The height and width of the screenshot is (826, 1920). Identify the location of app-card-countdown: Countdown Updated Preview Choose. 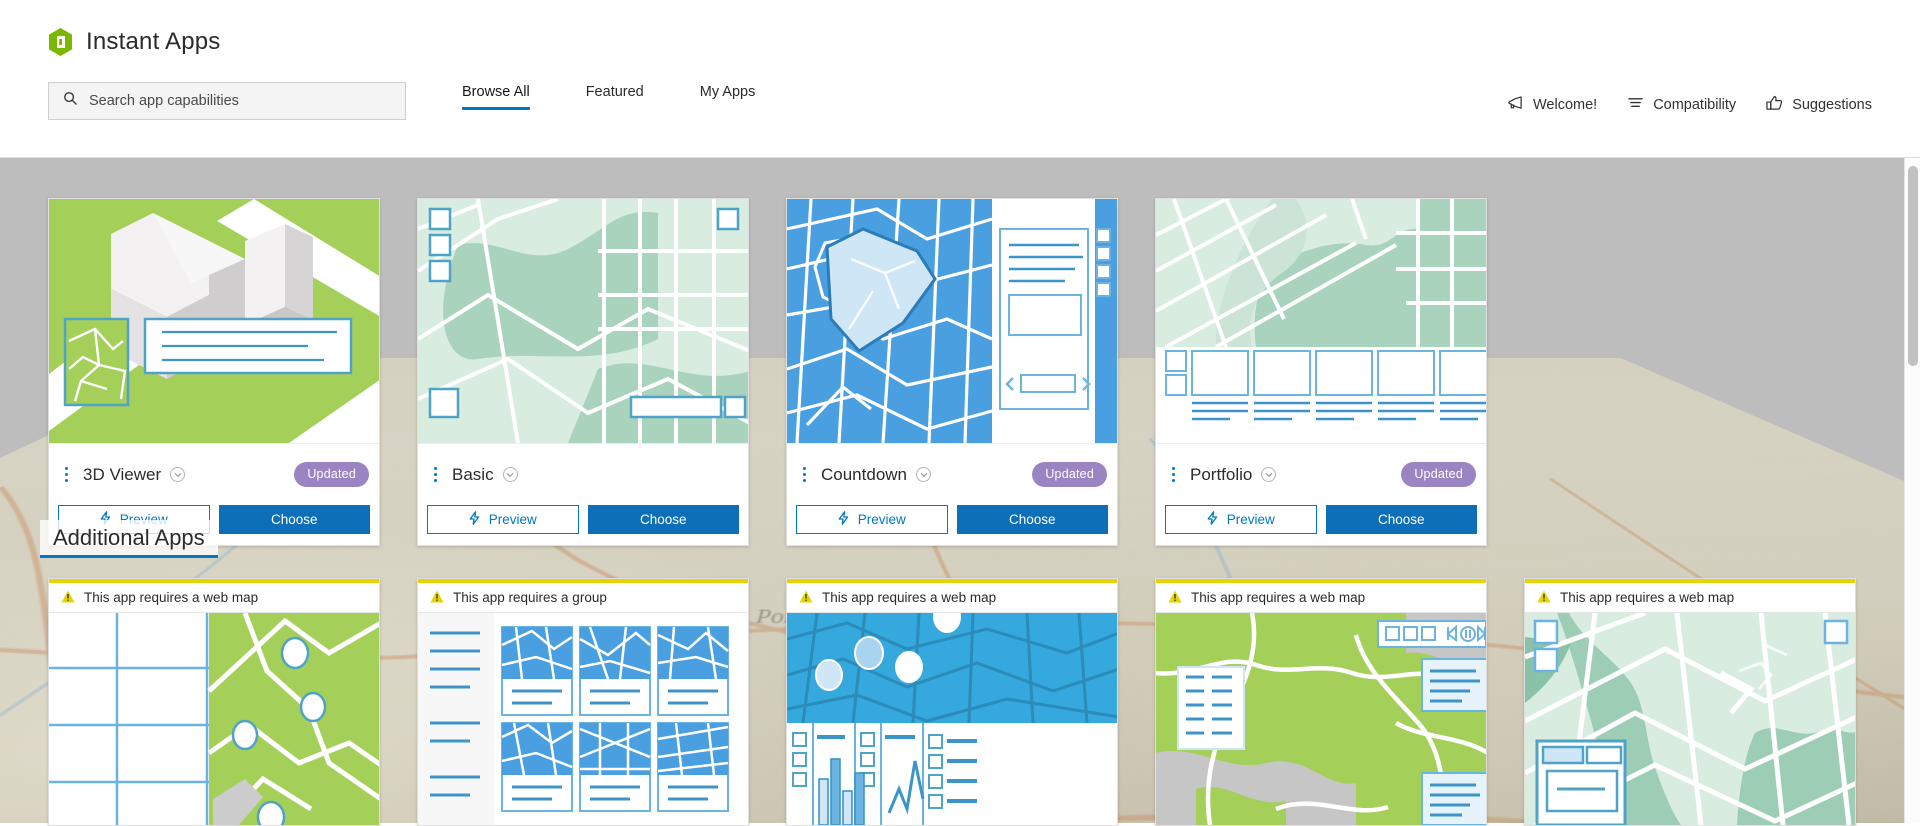
(952, 372).